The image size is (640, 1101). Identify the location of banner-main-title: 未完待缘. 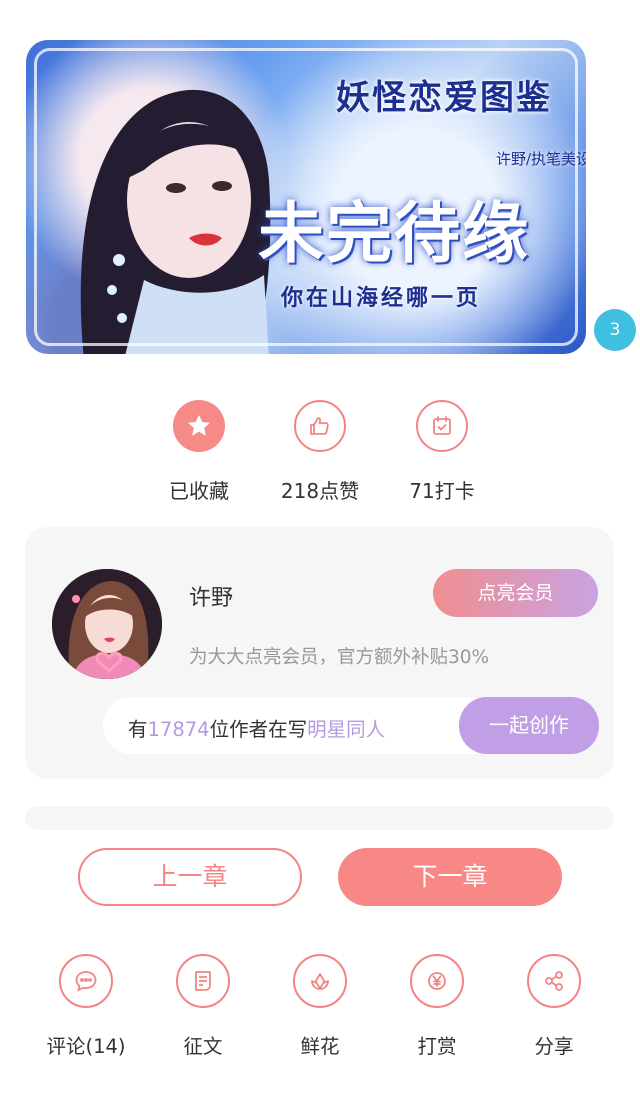
(394, 233).